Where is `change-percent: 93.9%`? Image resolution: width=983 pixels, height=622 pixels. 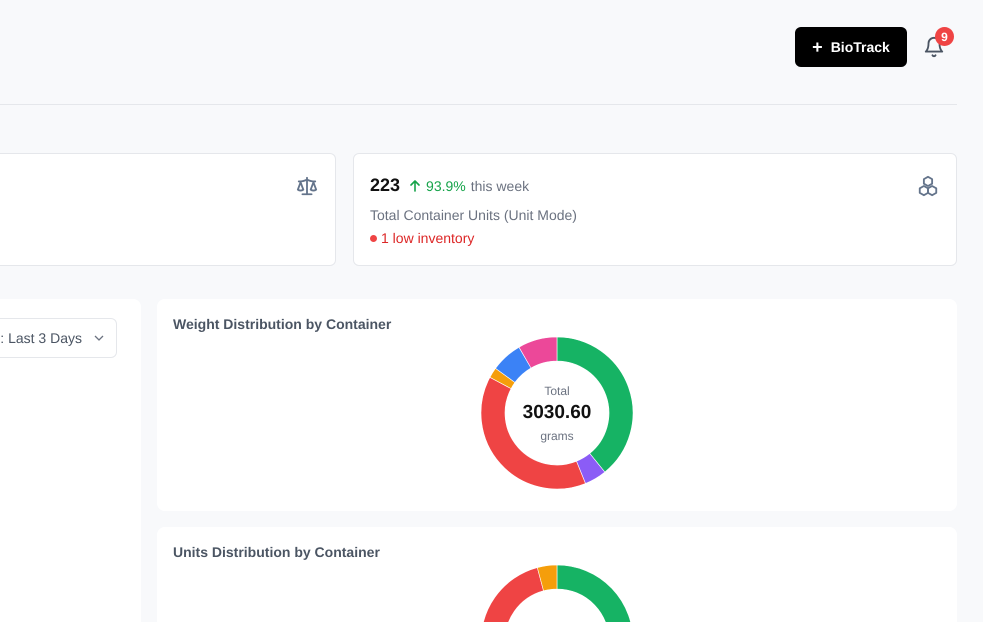 change-percent: 93.9% is located at coordinates (446, 186).